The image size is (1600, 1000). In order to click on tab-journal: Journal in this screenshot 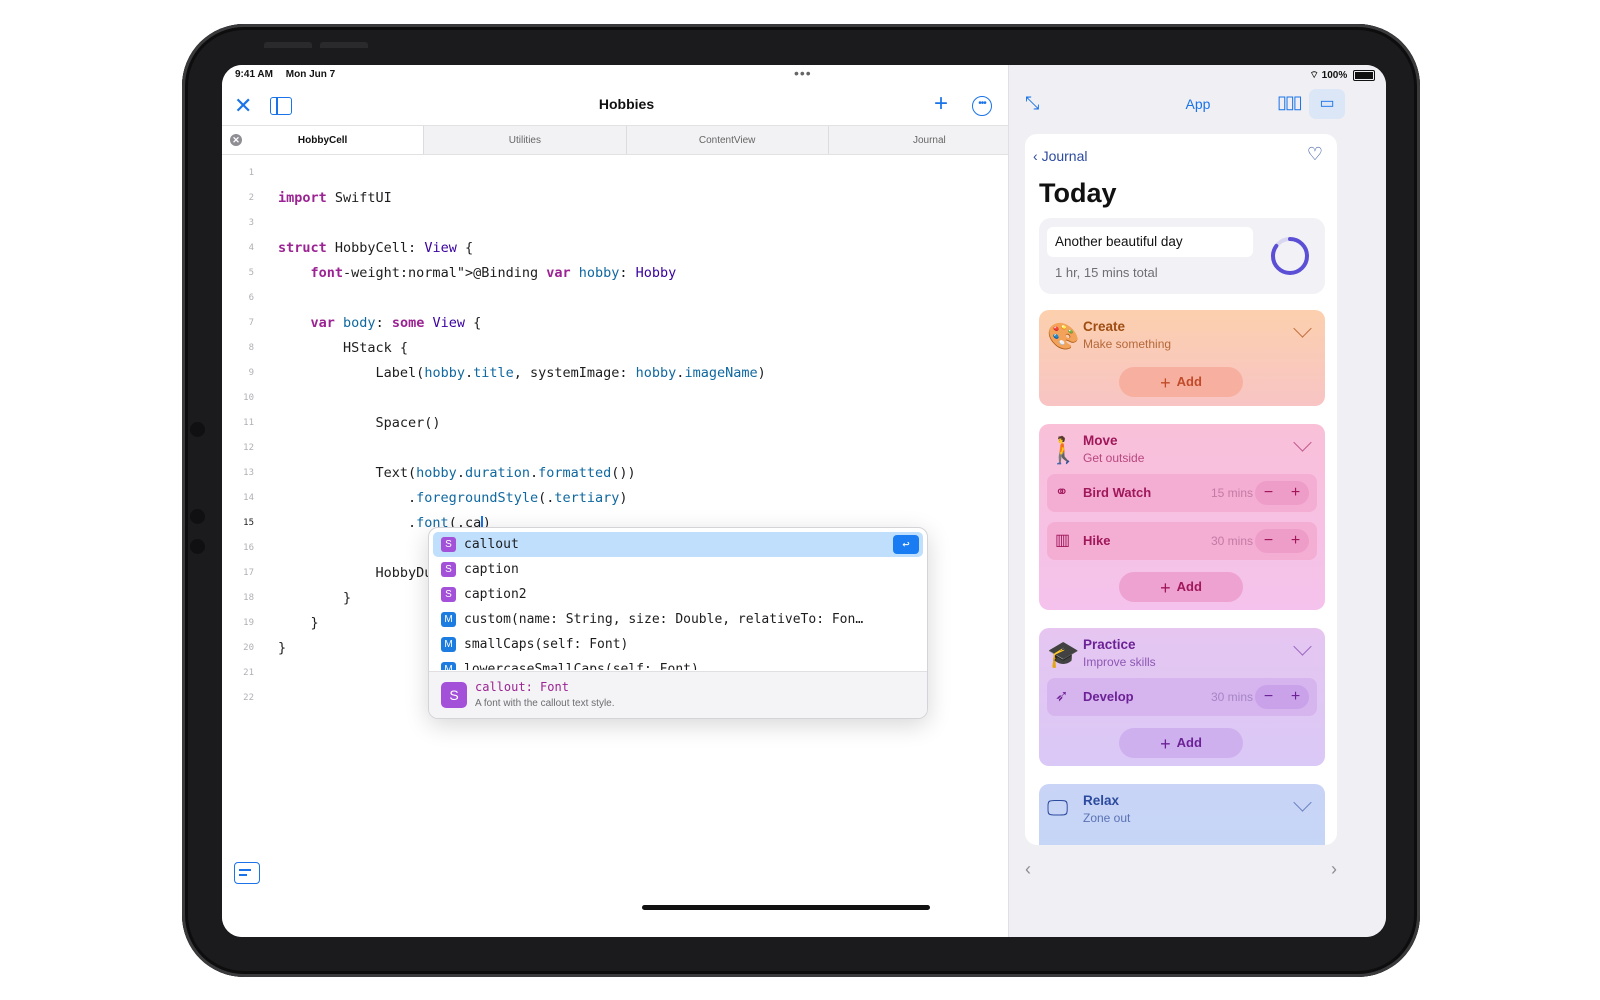, I will do `click(930, 140)`.